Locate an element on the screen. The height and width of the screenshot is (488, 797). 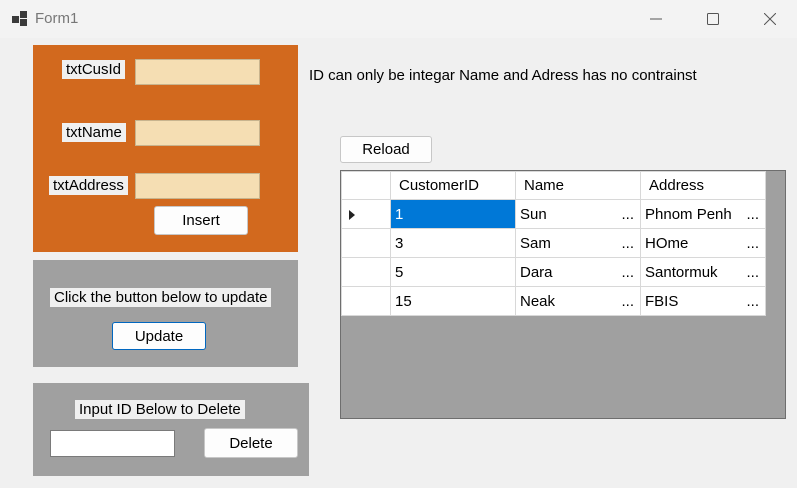
insert-button: Insert is located at coordinates (201, 220).